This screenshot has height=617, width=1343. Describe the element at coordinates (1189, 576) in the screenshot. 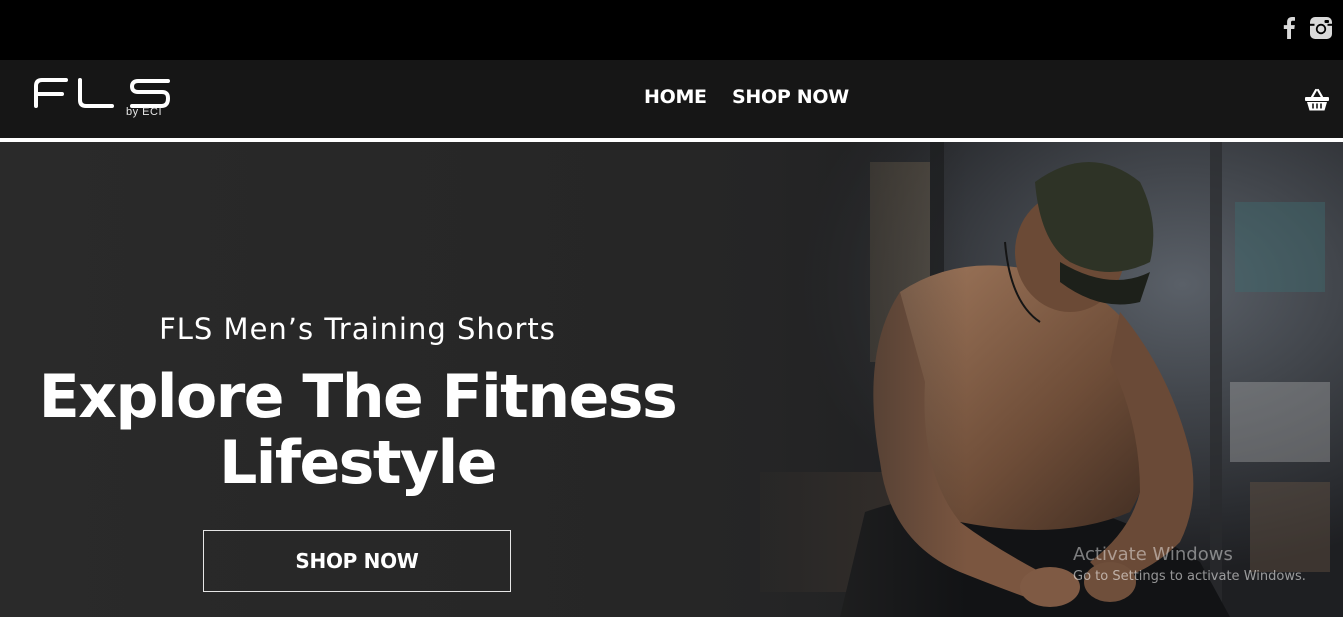

I see `windows-activation-subtitle: Go to Settings to activate Windows.` at that location.